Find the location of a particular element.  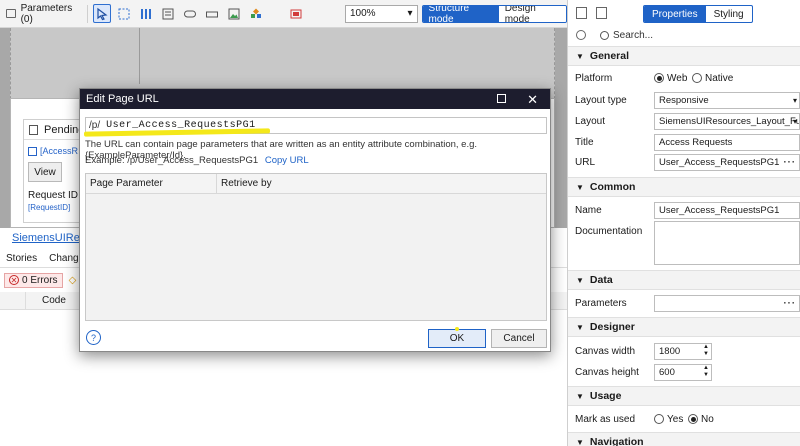

tab-properties: Properties is located at coordinates (675, 14).